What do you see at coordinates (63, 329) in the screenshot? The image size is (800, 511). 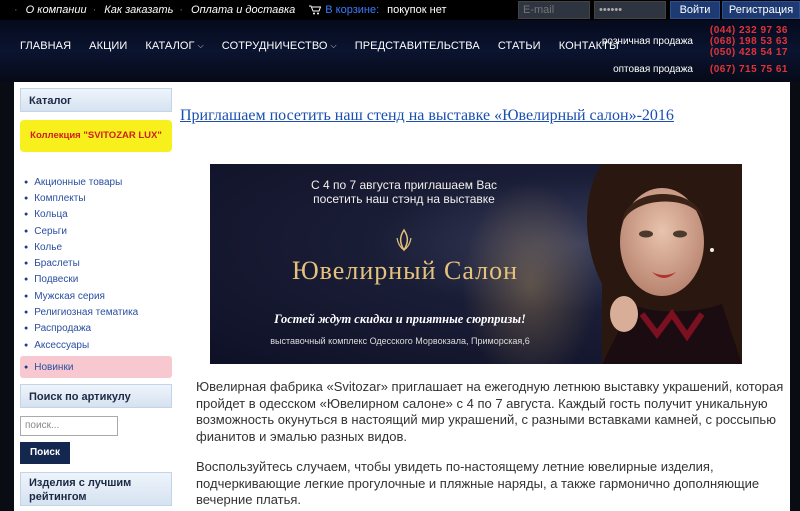 I see `menu-label: Распродажа` at bounding box center [63, 329].